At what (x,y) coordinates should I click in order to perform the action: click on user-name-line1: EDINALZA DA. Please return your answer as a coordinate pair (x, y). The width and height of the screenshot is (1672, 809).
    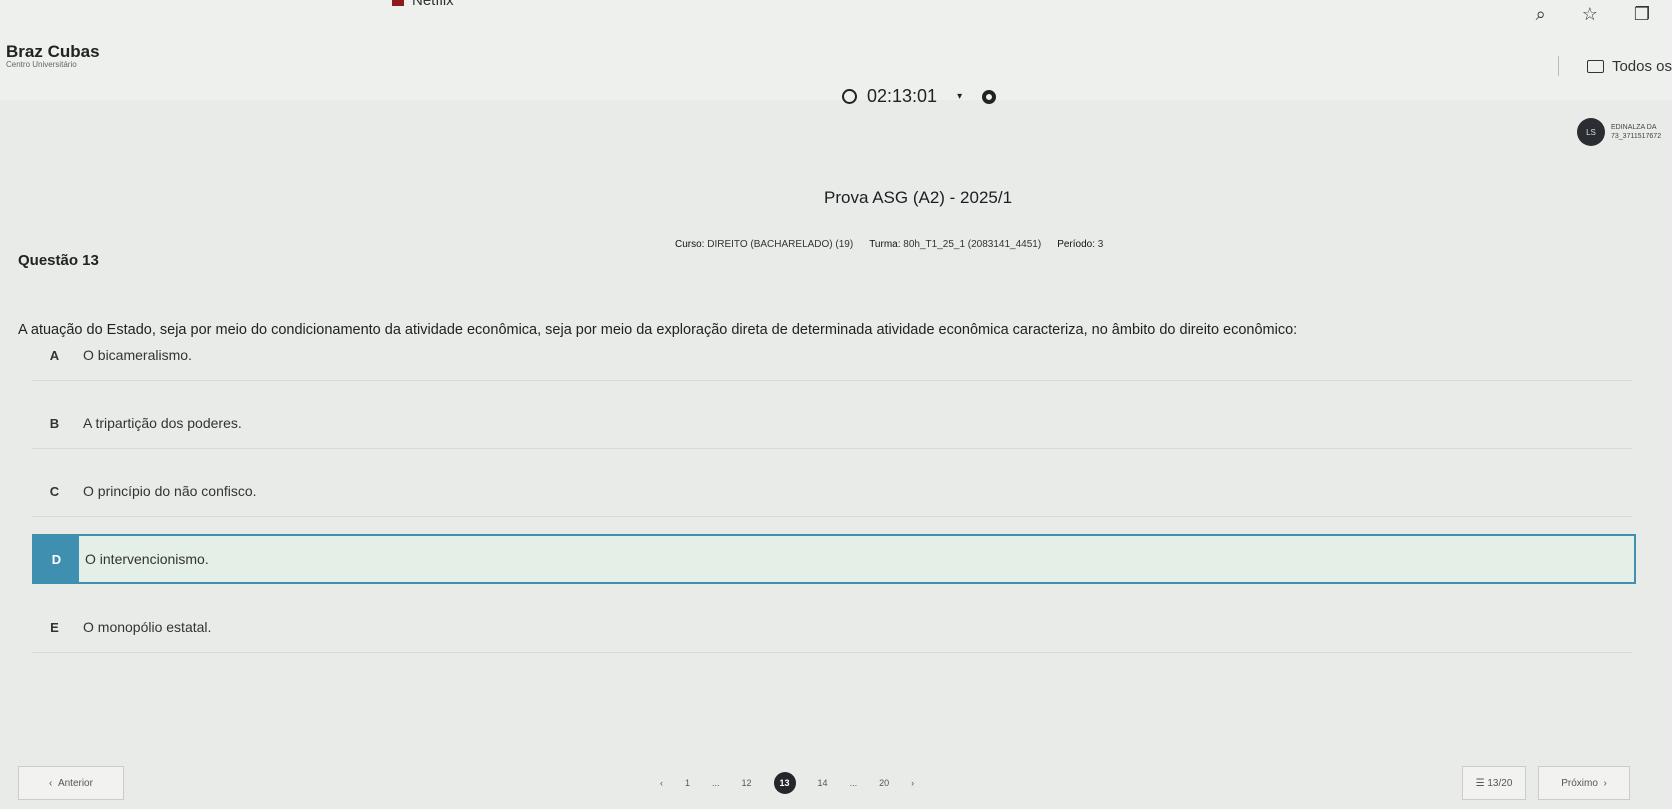
    Looking at the image, I should click on (1634, 127).